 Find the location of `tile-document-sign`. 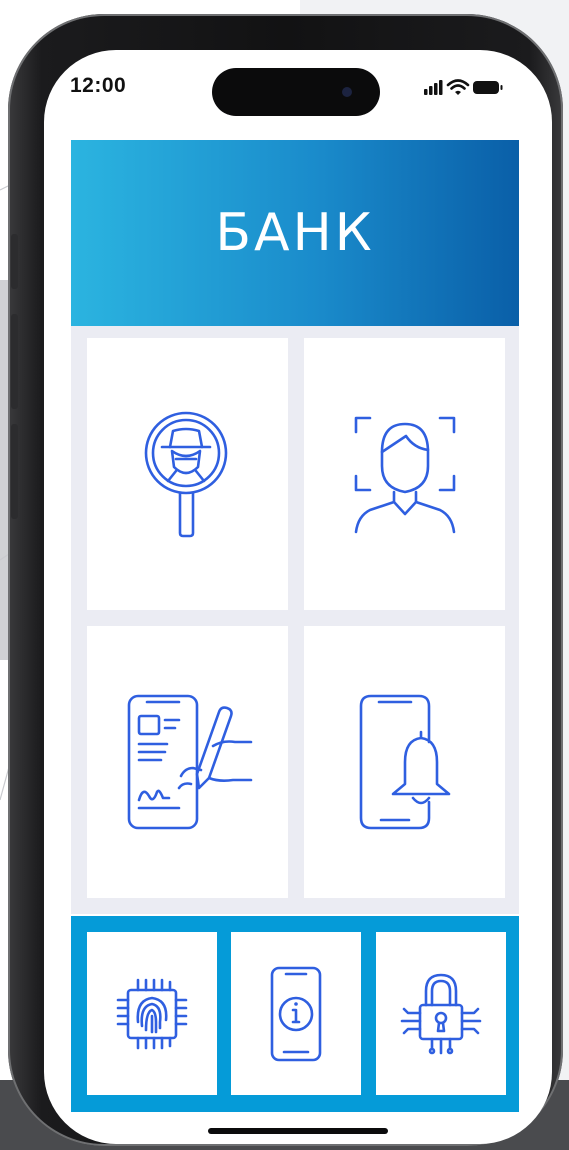

tile-document-sign is located at coordinates (187, 762).